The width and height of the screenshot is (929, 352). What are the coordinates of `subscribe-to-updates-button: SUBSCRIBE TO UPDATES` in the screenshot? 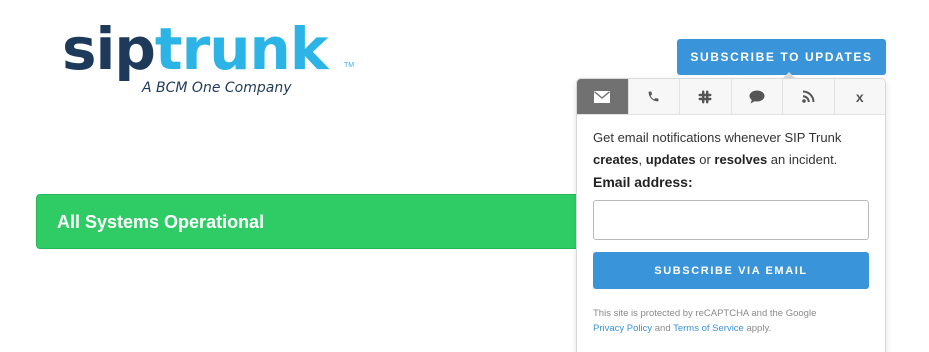 It's located at (781, 57).